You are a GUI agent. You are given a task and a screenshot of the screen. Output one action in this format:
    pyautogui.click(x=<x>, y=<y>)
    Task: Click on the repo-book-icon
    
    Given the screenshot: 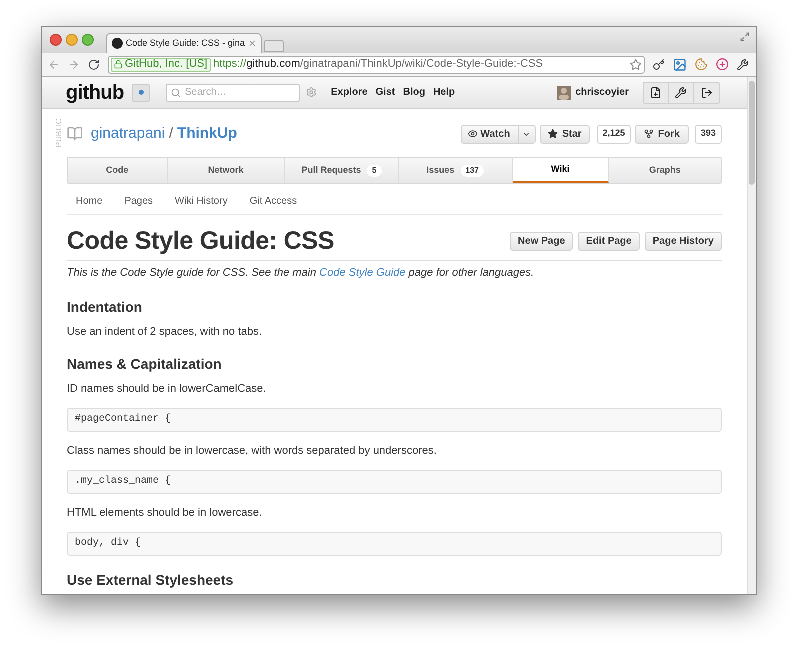 What is the action you would take?
    pyautogui.click(x=75, y=134)
    